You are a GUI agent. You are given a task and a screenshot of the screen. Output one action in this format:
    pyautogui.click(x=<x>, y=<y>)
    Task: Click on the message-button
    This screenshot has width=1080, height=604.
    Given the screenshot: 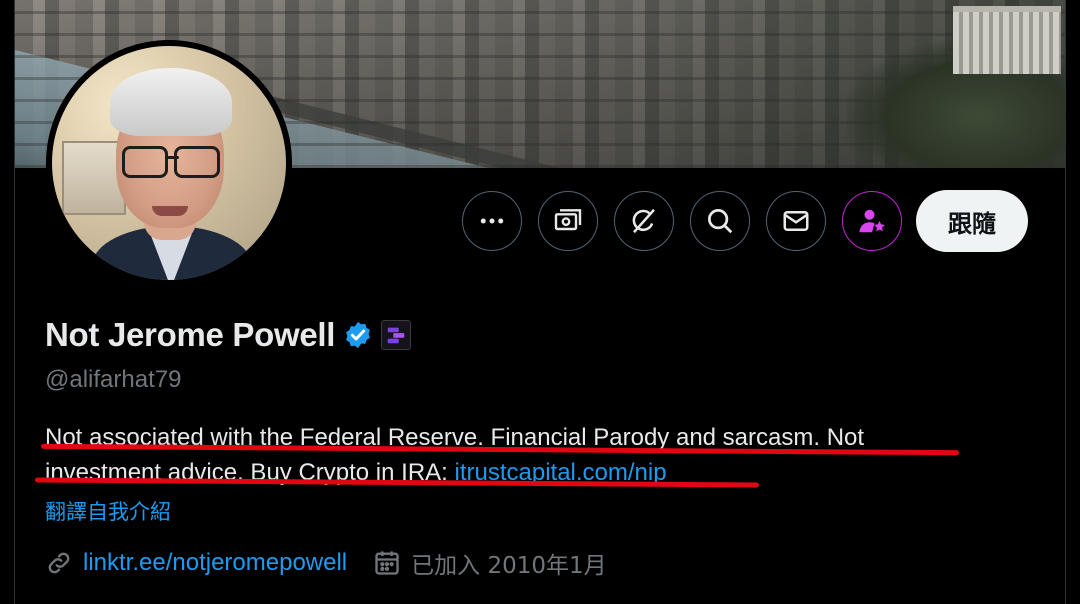 What is the action you would take?
    pyautogui.click(x=796, y=221)
    